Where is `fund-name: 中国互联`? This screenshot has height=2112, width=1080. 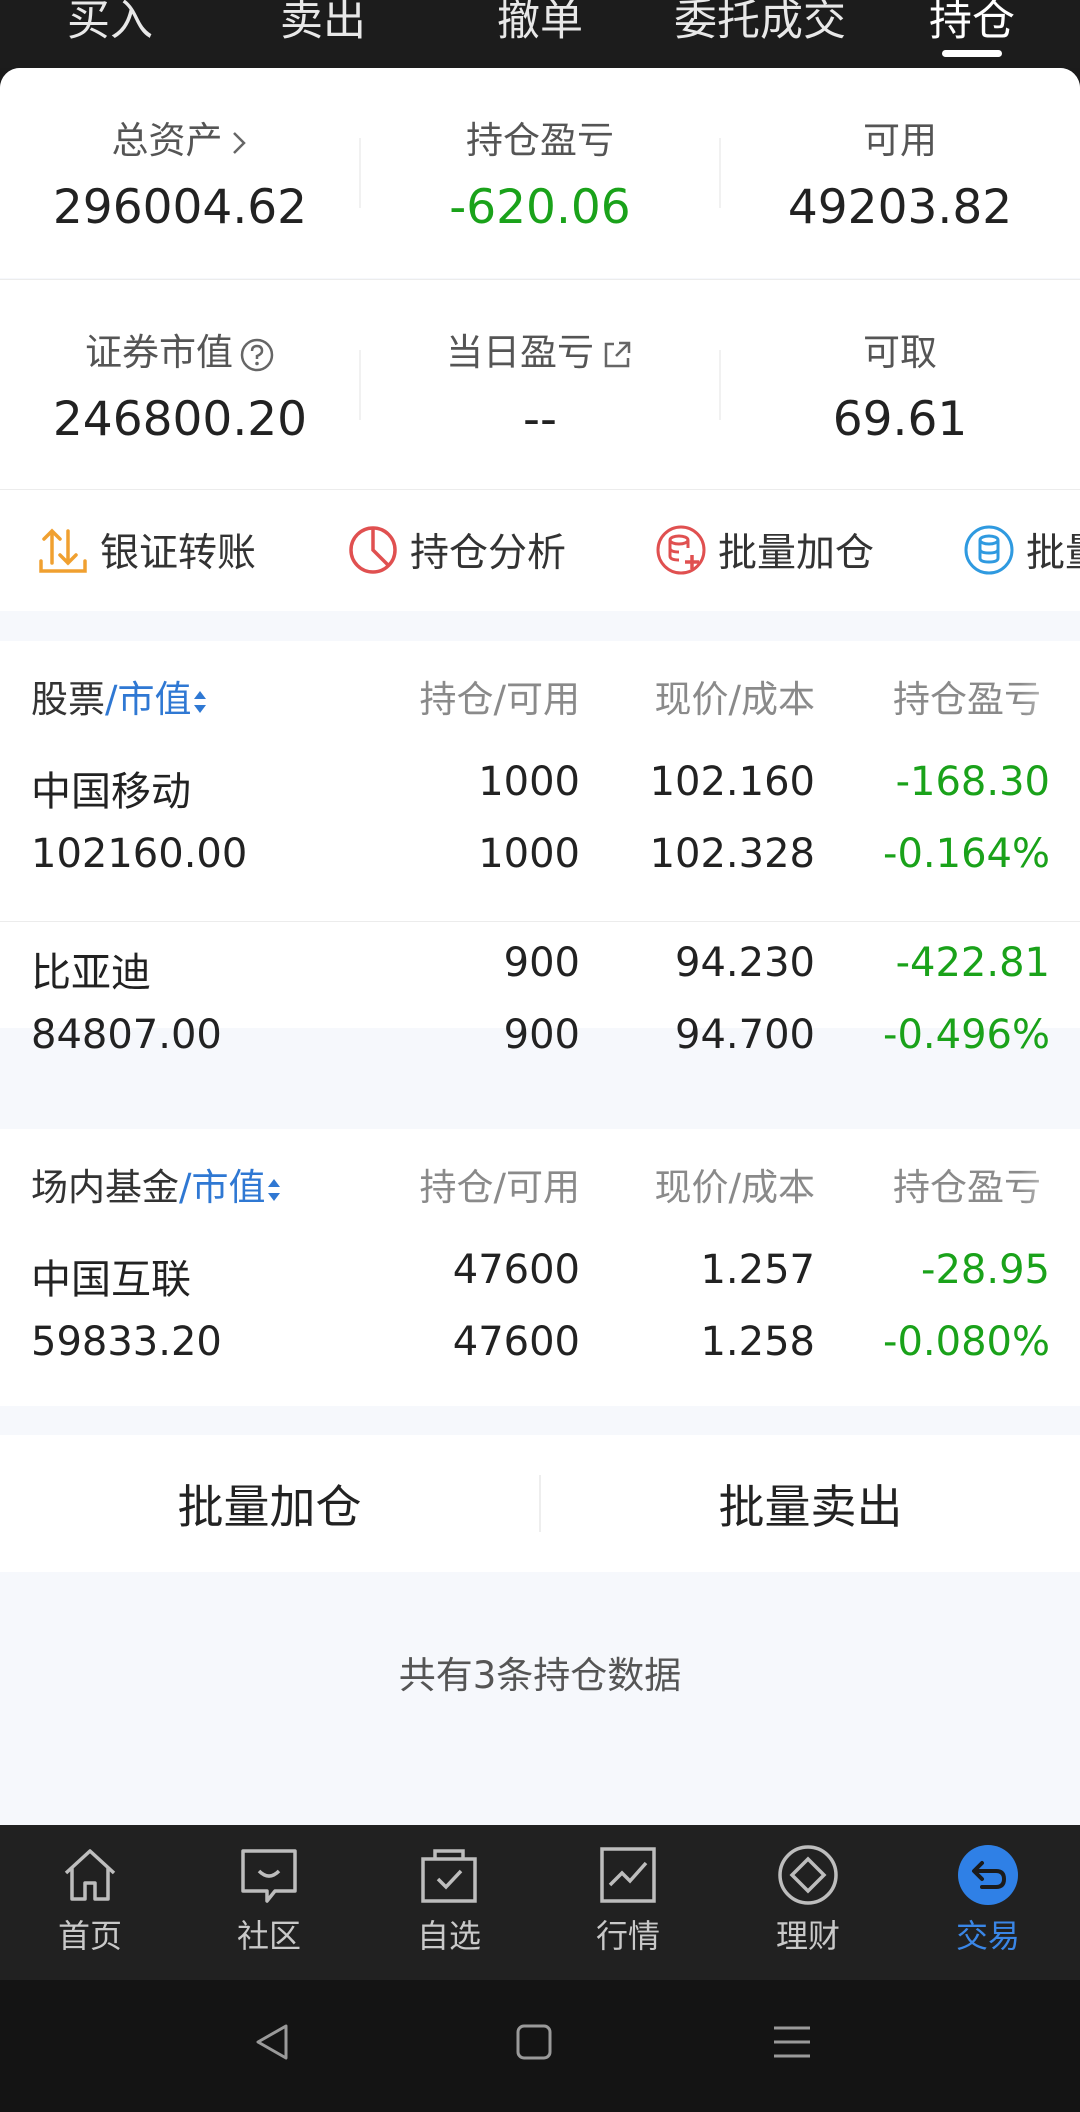
fund-name: 中国互联 is located at coordinates (111, 1280).